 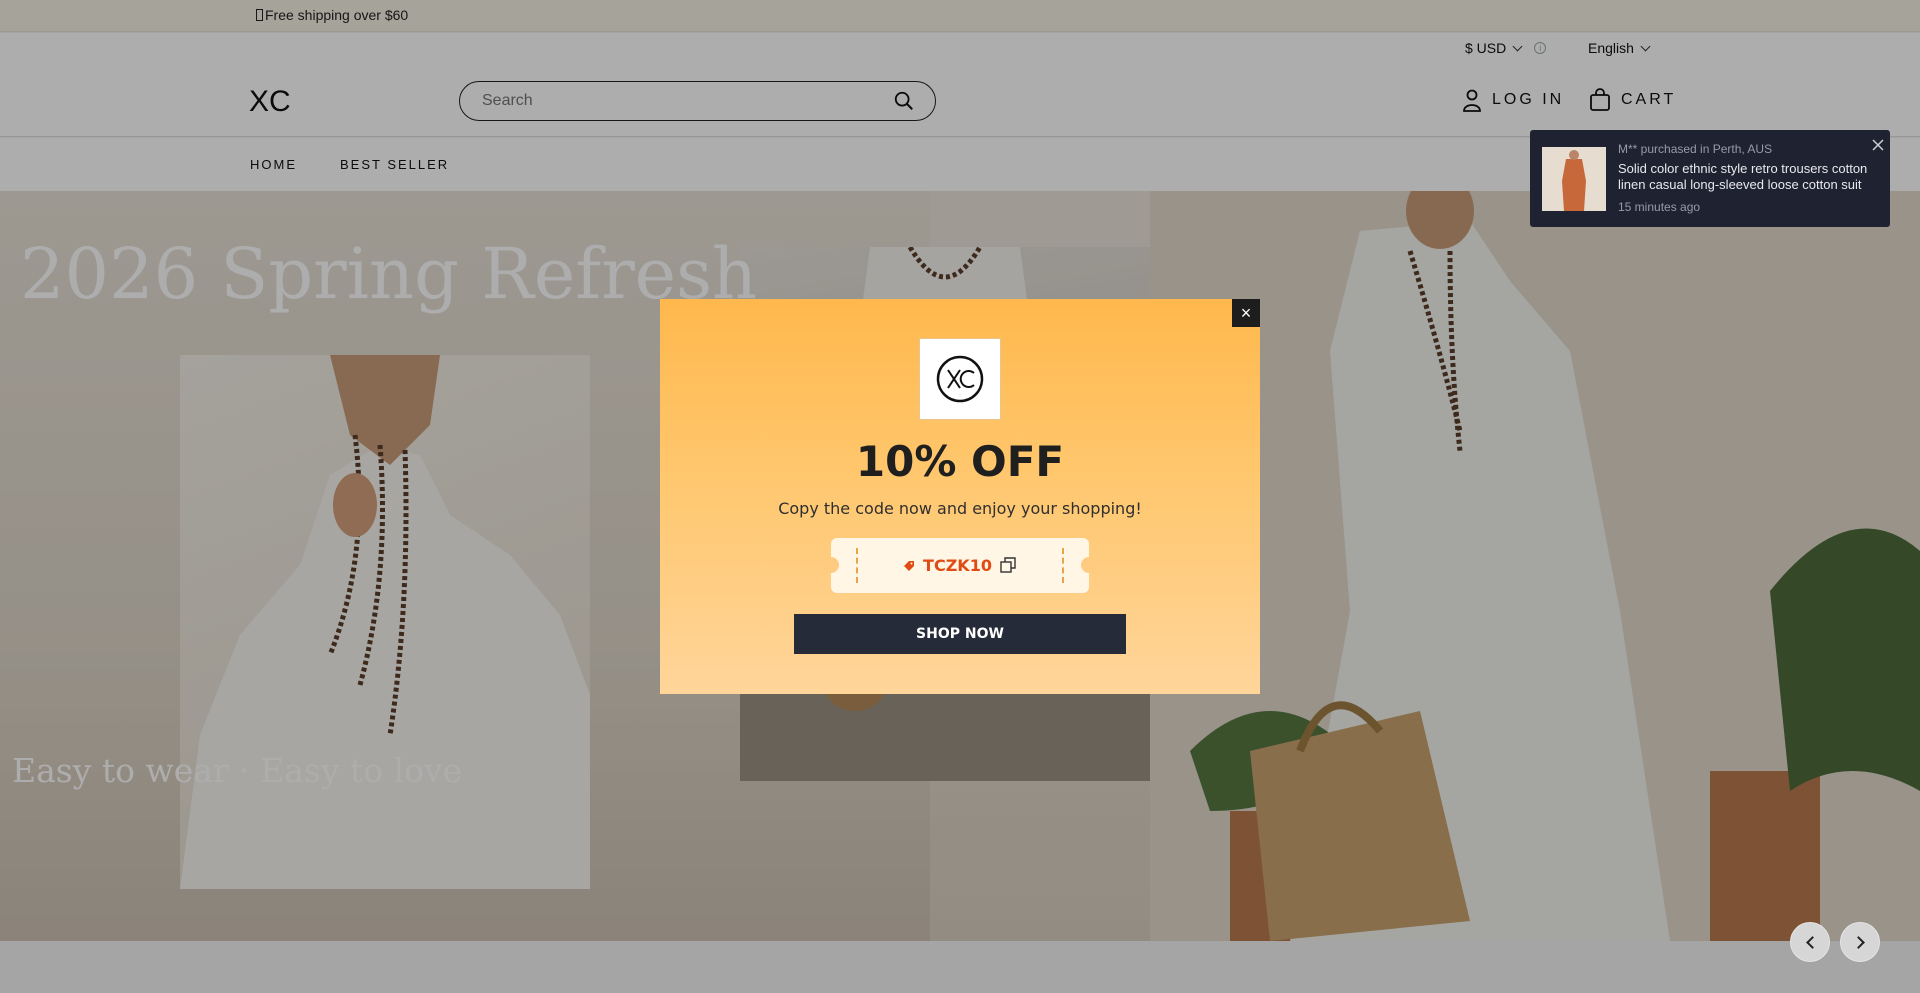 What do you see at coordinates (960, 634) in the screenshot?
I see `shop-now-button: SHOP NOW` at bounding box center [960, 634].